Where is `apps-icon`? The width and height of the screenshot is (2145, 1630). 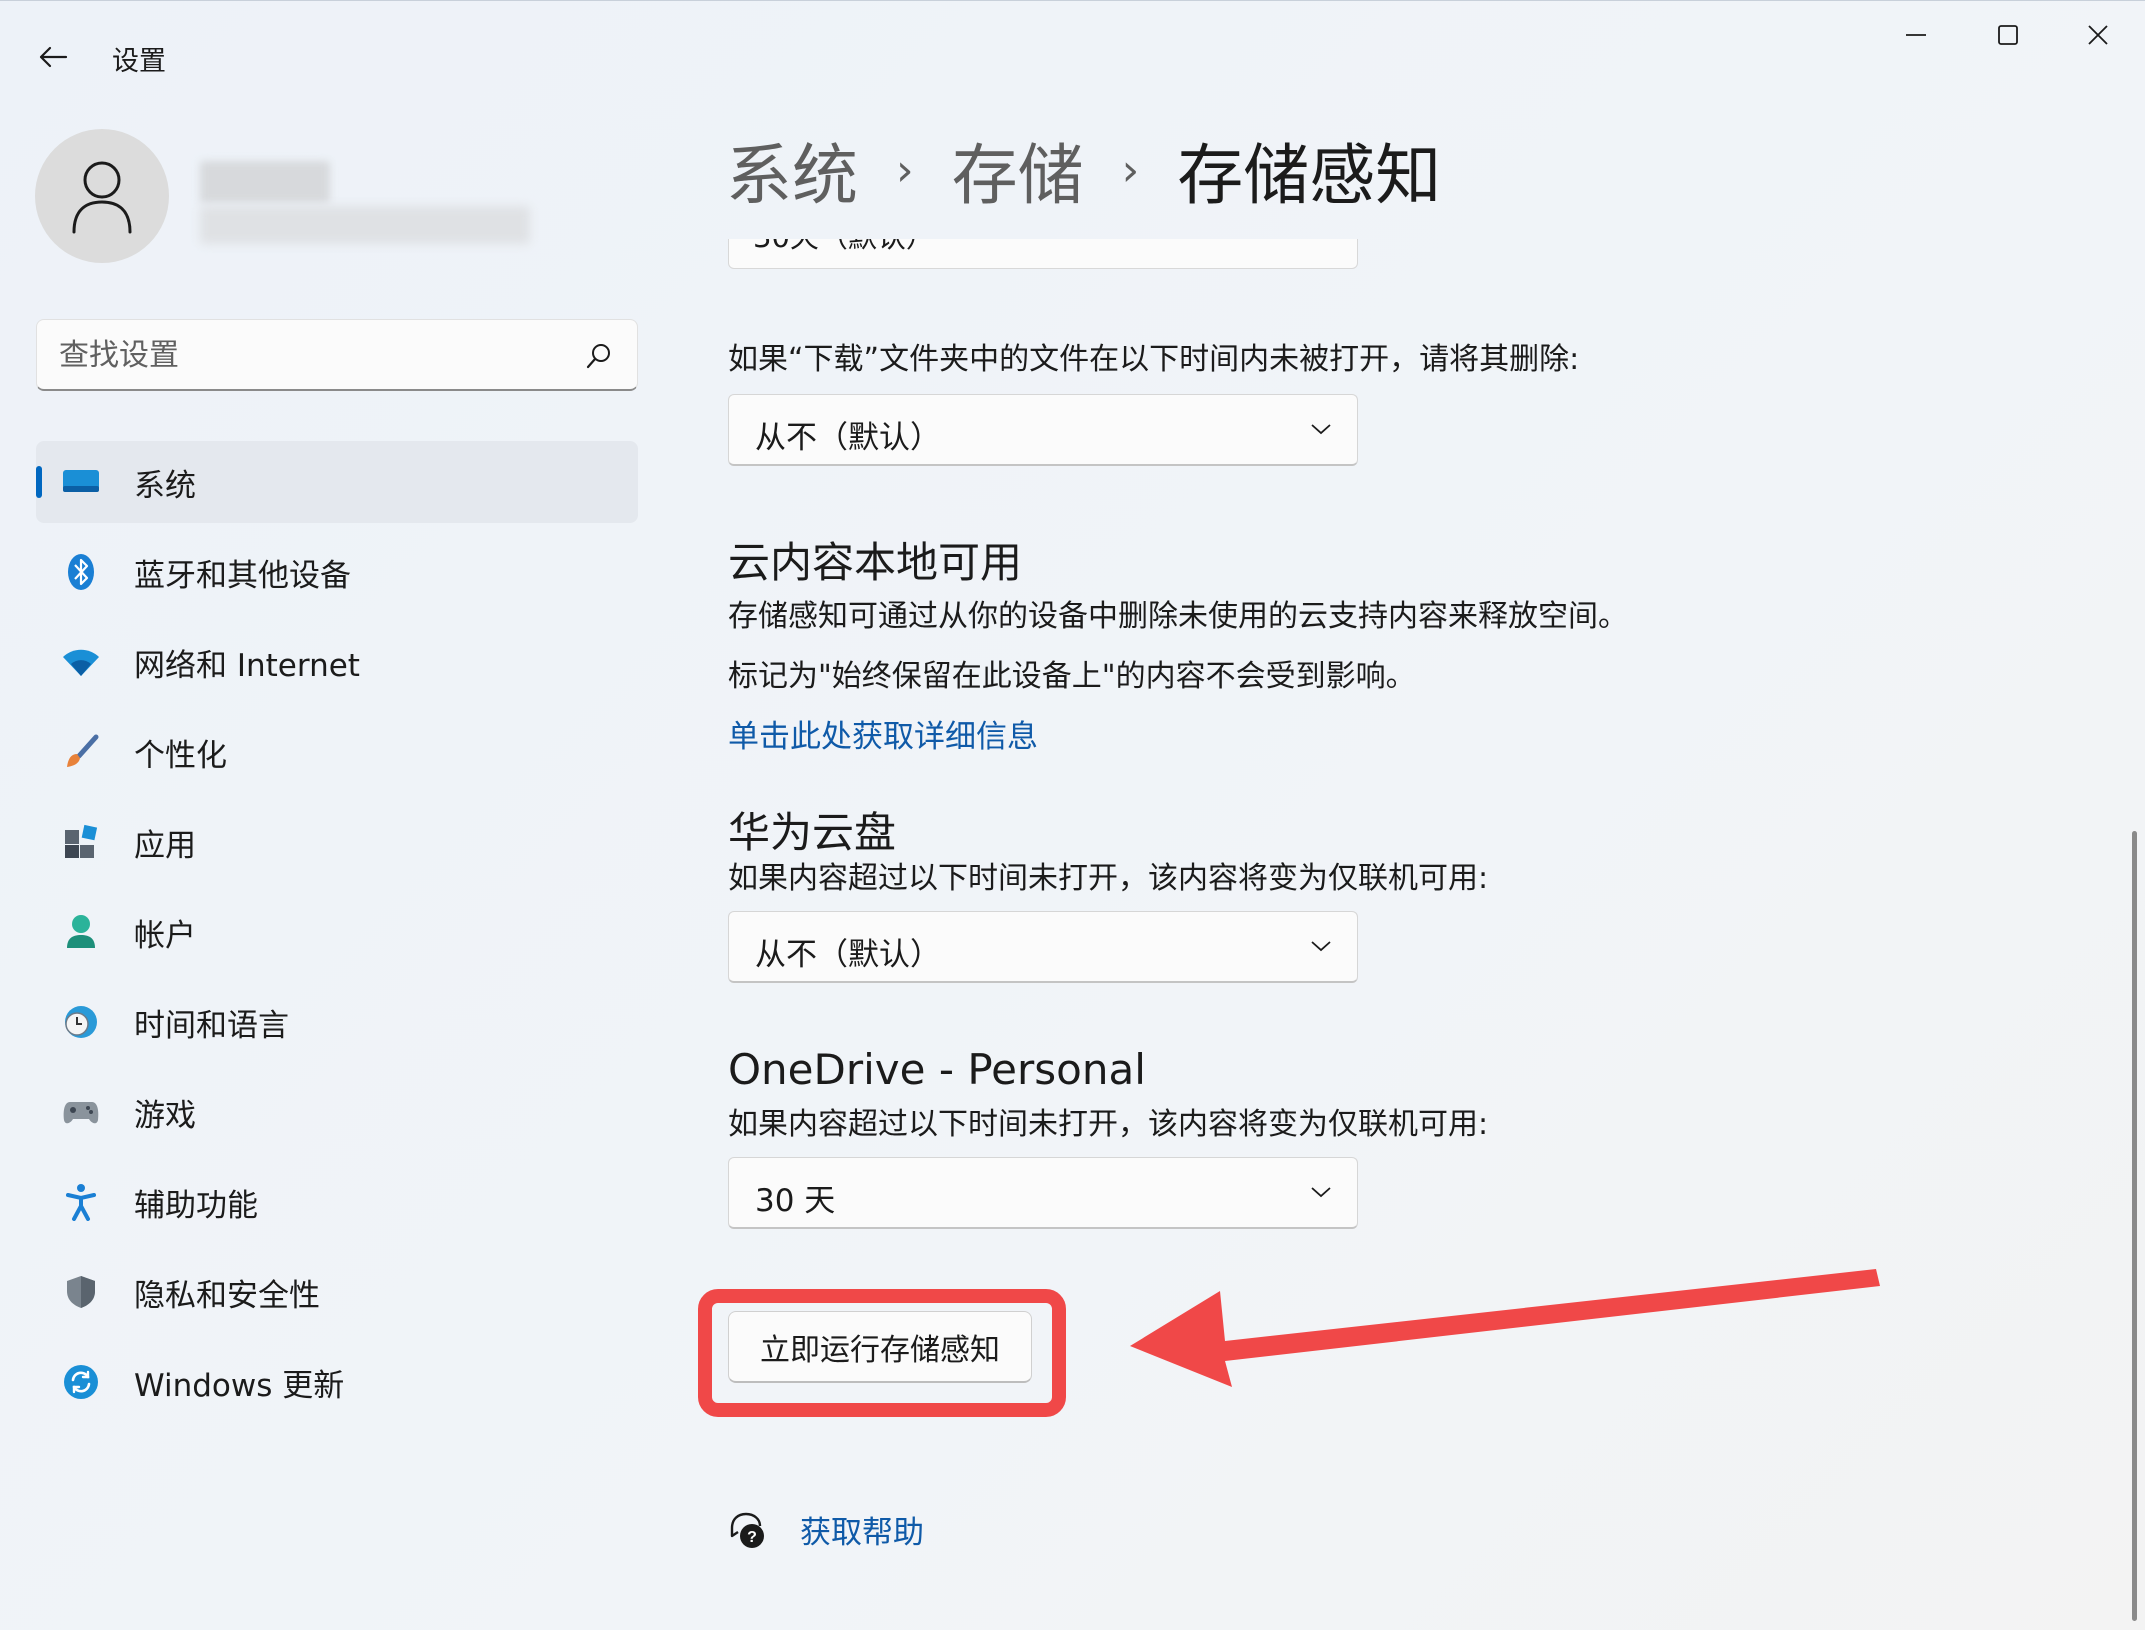
apps-icon is located at coordinates (81, 842).